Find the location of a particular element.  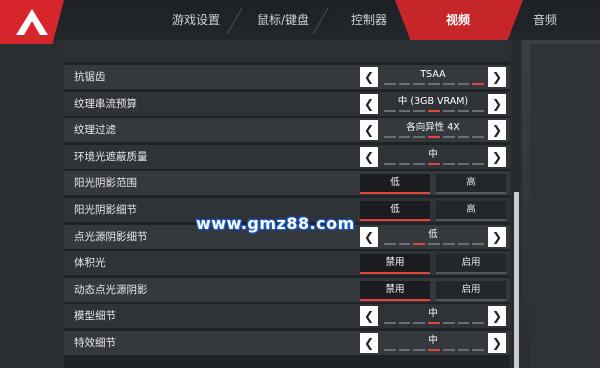

tab-video: 视频 is located at coordinates (458, 20).